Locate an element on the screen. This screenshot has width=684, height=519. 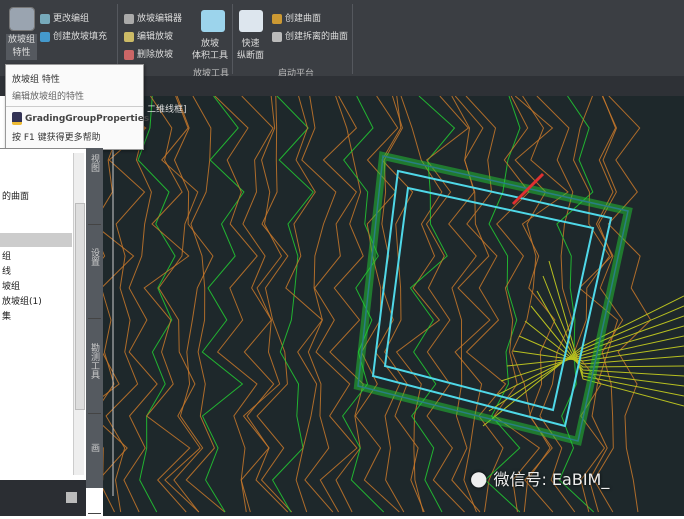
side-tab-view: 视图 is located at coordinates (94, 189).